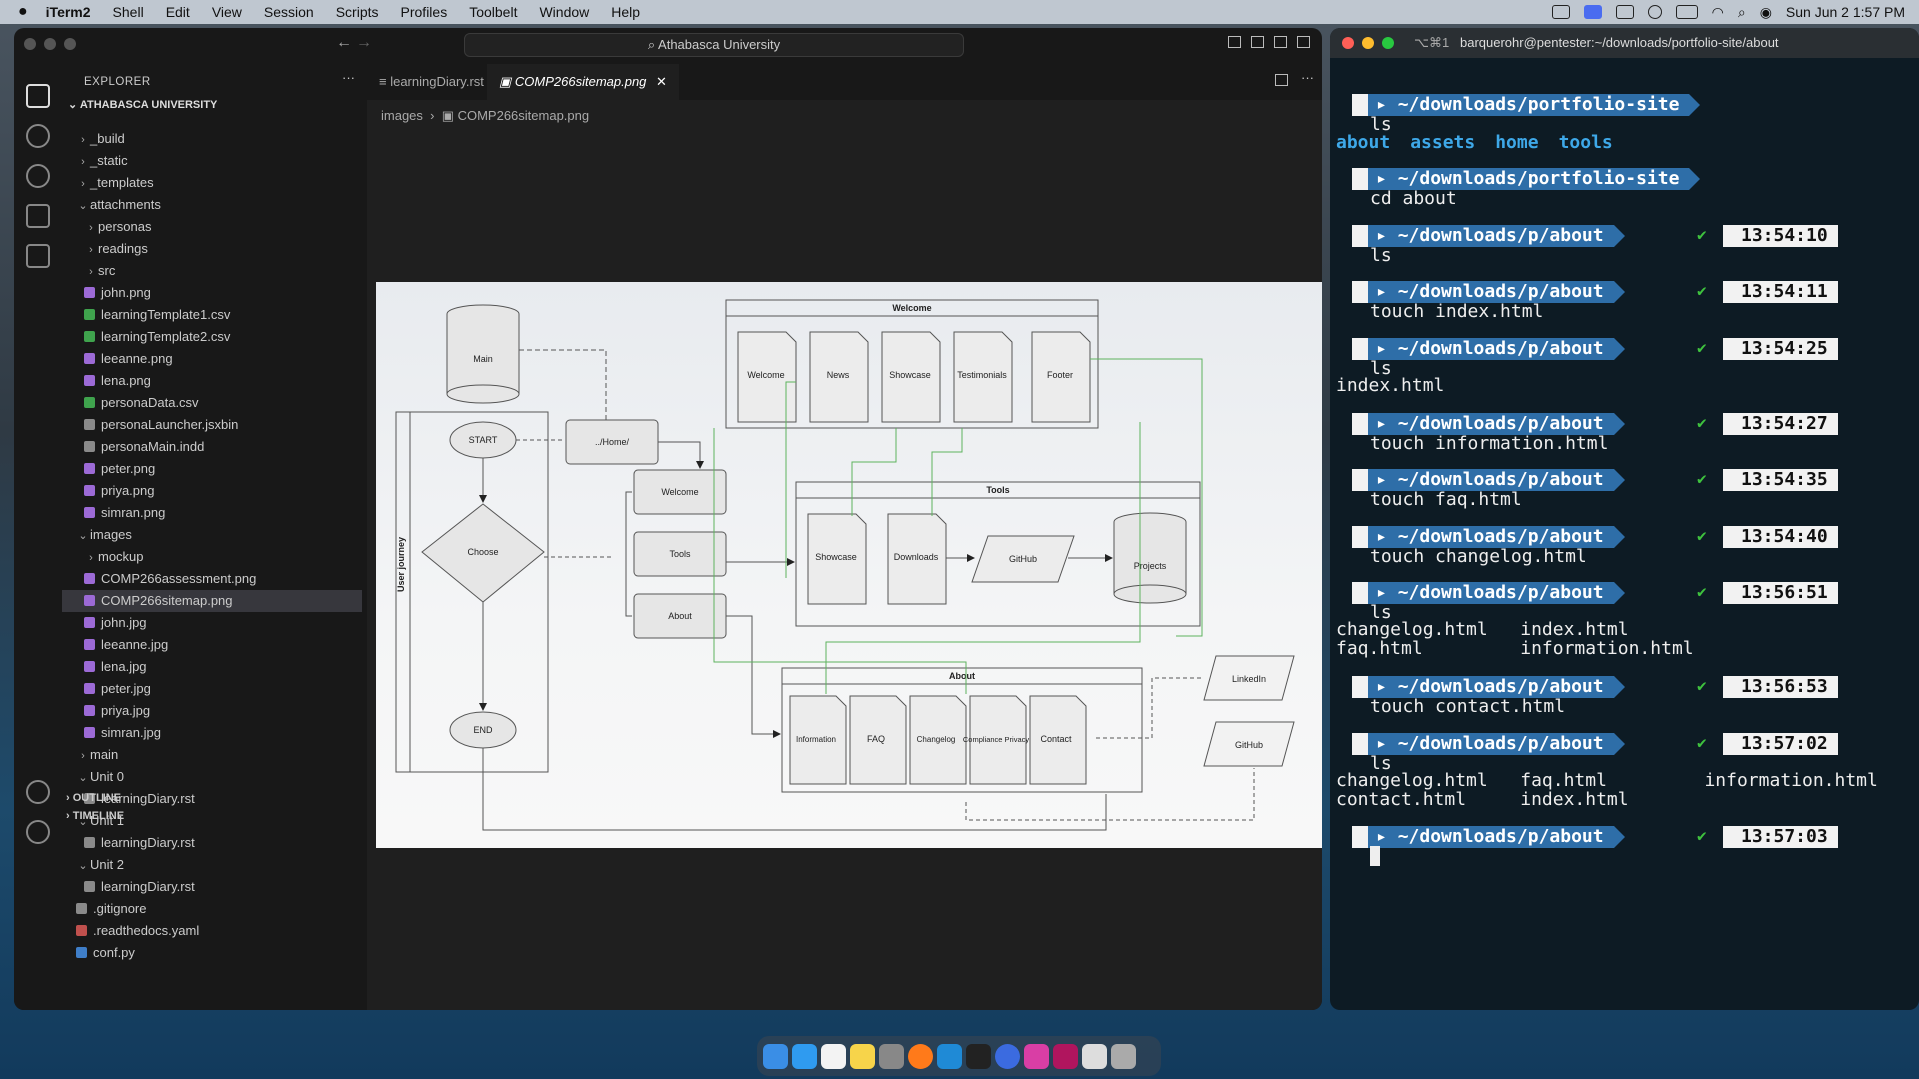 The height and width of the screenshot is (1079, 1919). Describe the element at coordinates (212, 227) in the screenshot. I see `tree-folder: › personas` at that location.